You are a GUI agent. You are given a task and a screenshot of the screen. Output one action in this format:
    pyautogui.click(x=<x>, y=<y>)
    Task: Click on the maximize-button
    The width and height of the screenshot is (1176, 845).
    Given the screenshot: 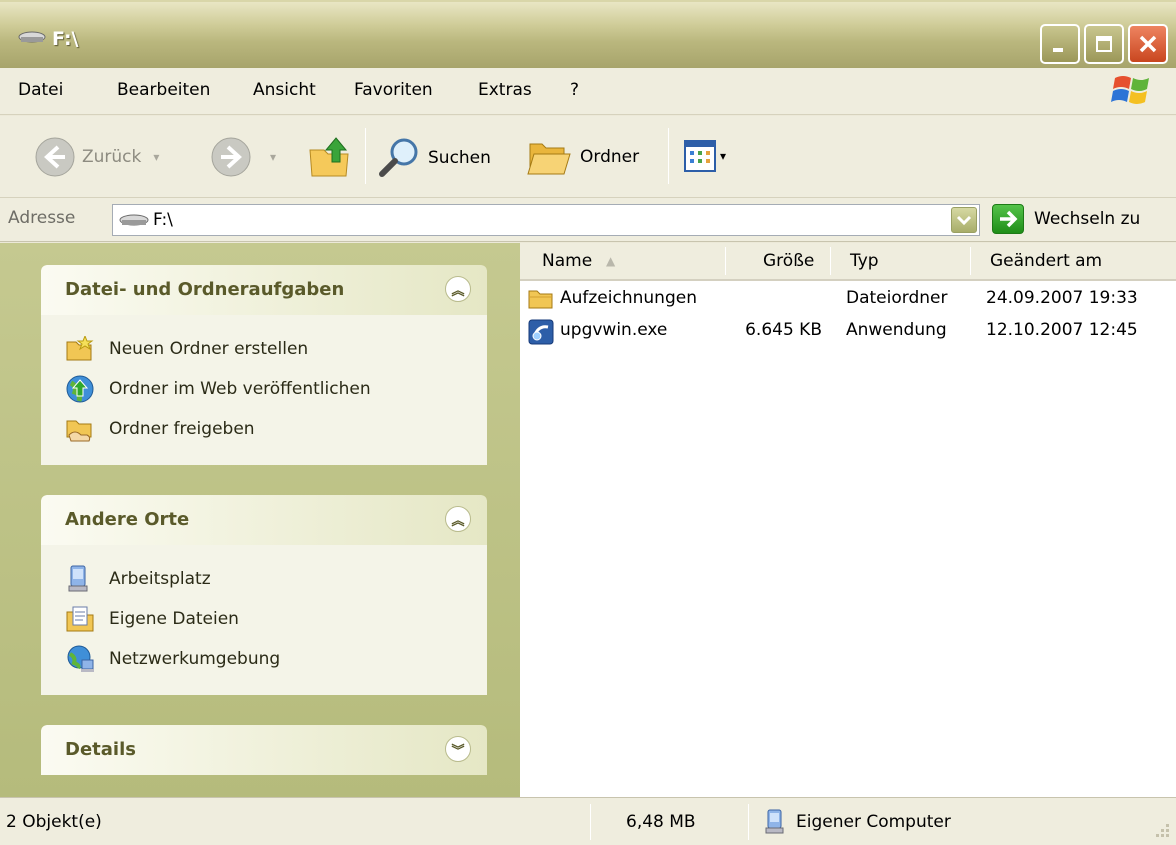 What is the action you would take?
    pyautogui.click(x=1104, y=44)
    